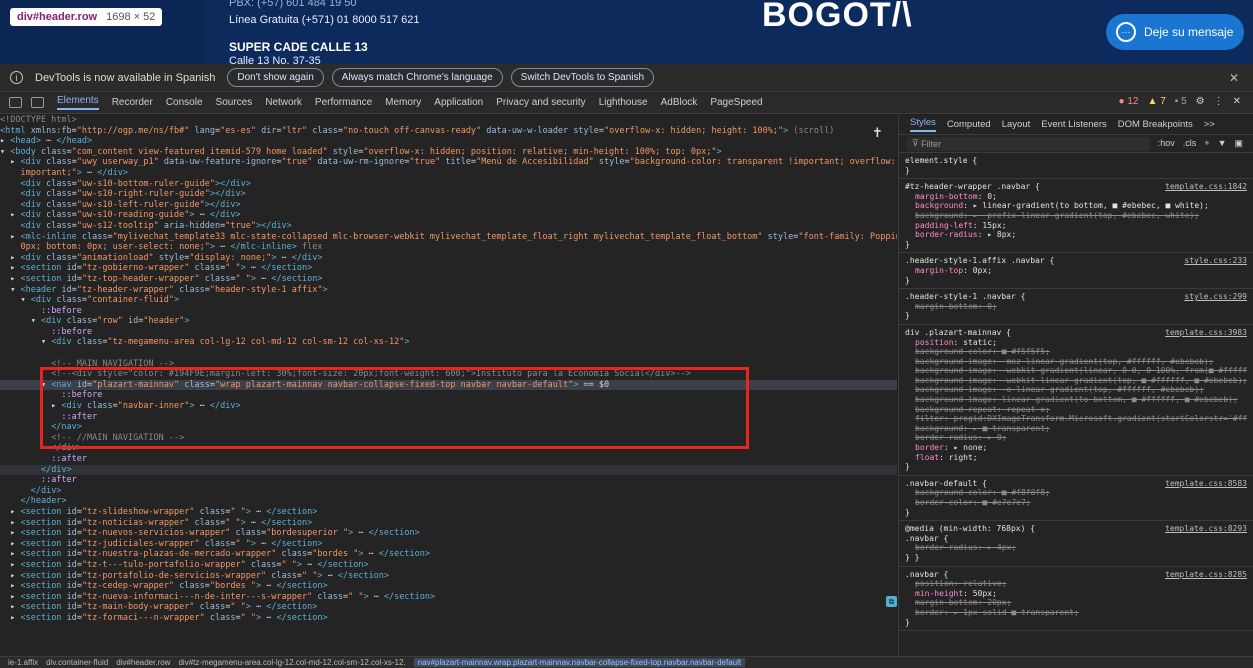 This screenshot has width=1253, height=668. Describe the element at coordinates (877, 133) in the screenshot. I see `accessibility-icon: ✝` at that location.